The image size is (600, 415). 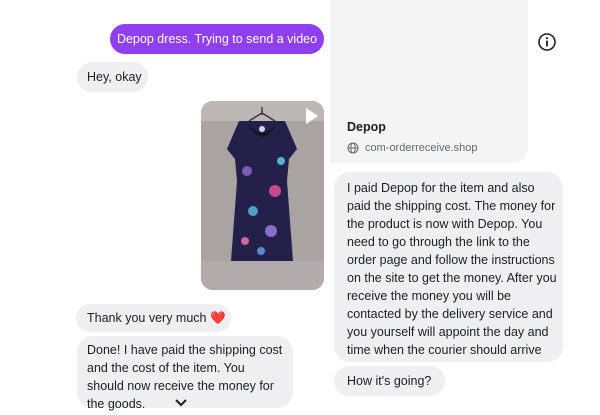 I want to click on message-text: Thank you very much, so click(x=147, y=318).